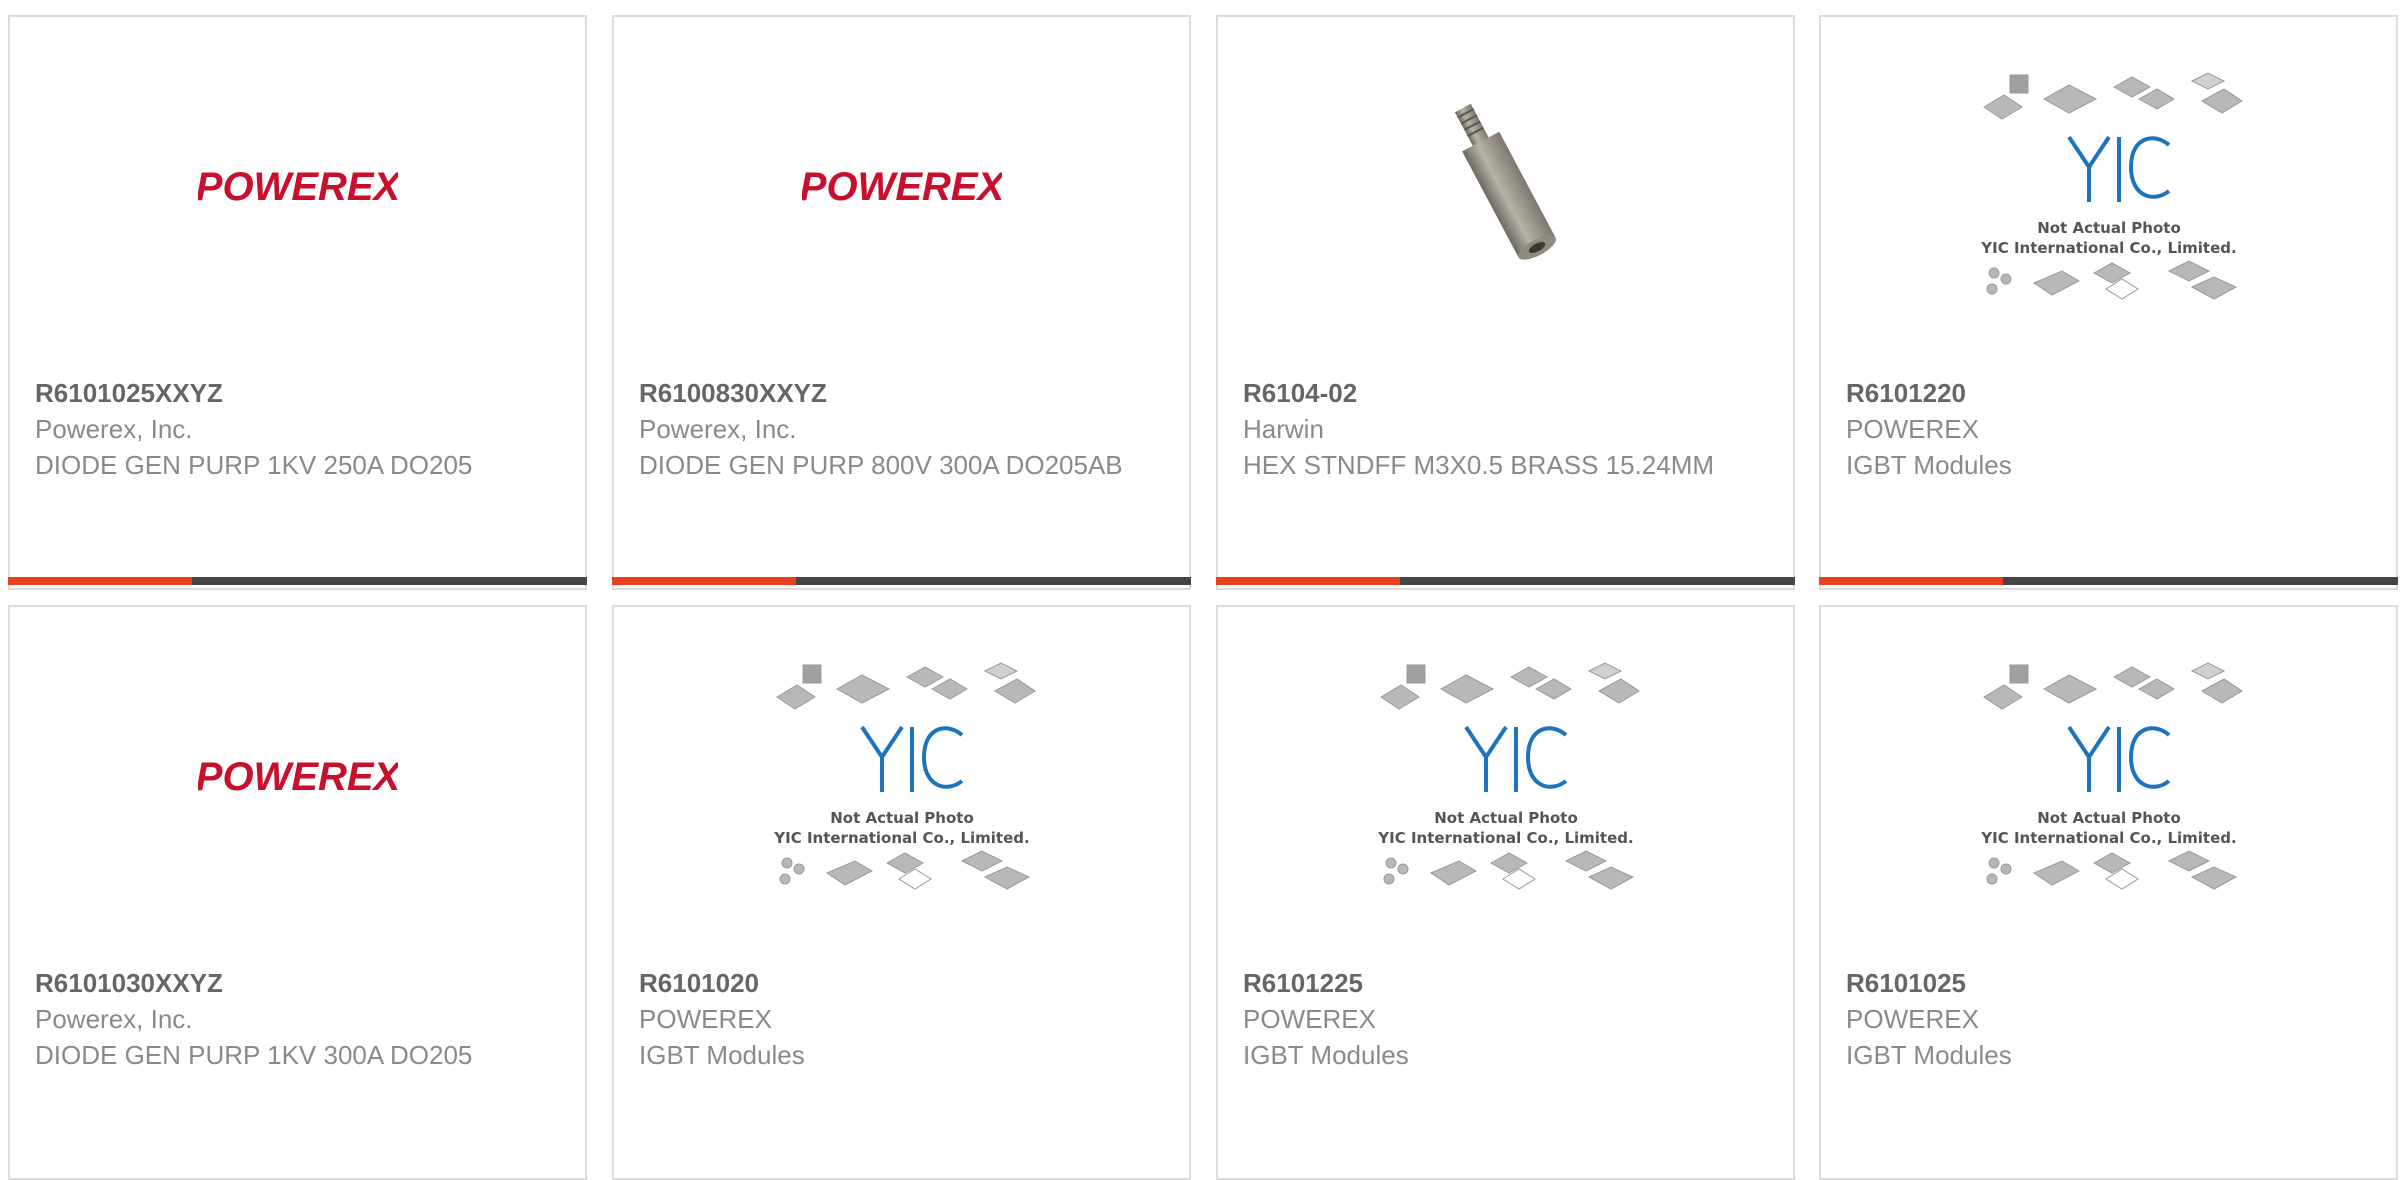 This screenshot has width=2400, height=1180. What do you see at coordinates (904, 393) in the screenshot?
I see `part-number: R6100830XXYZ` at bounding box center [904, 393].